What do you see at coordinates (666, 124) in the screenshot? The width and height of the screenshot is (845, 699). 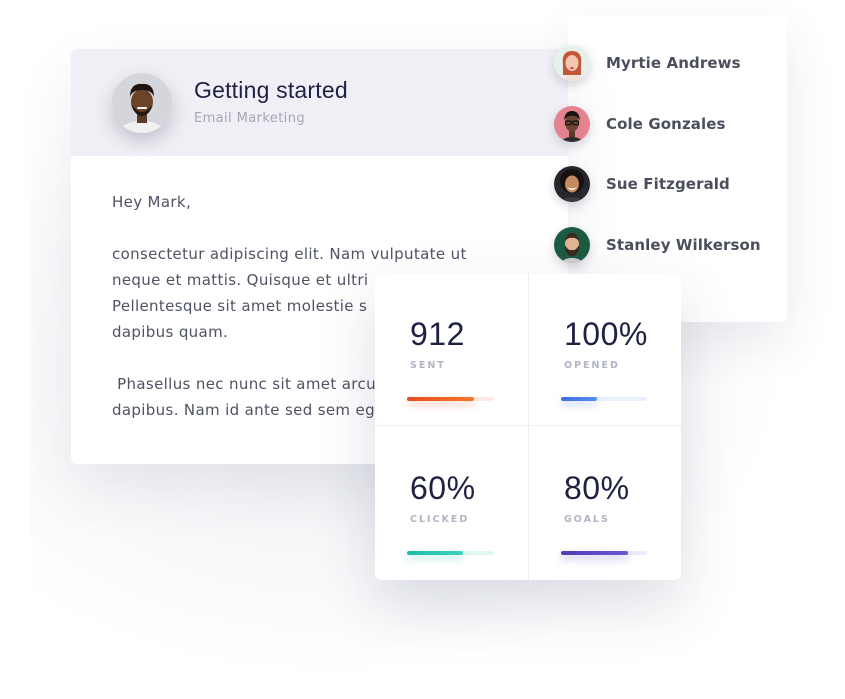 I see `contact-name: Cole Gonzales` at bounding box center [666, 124].